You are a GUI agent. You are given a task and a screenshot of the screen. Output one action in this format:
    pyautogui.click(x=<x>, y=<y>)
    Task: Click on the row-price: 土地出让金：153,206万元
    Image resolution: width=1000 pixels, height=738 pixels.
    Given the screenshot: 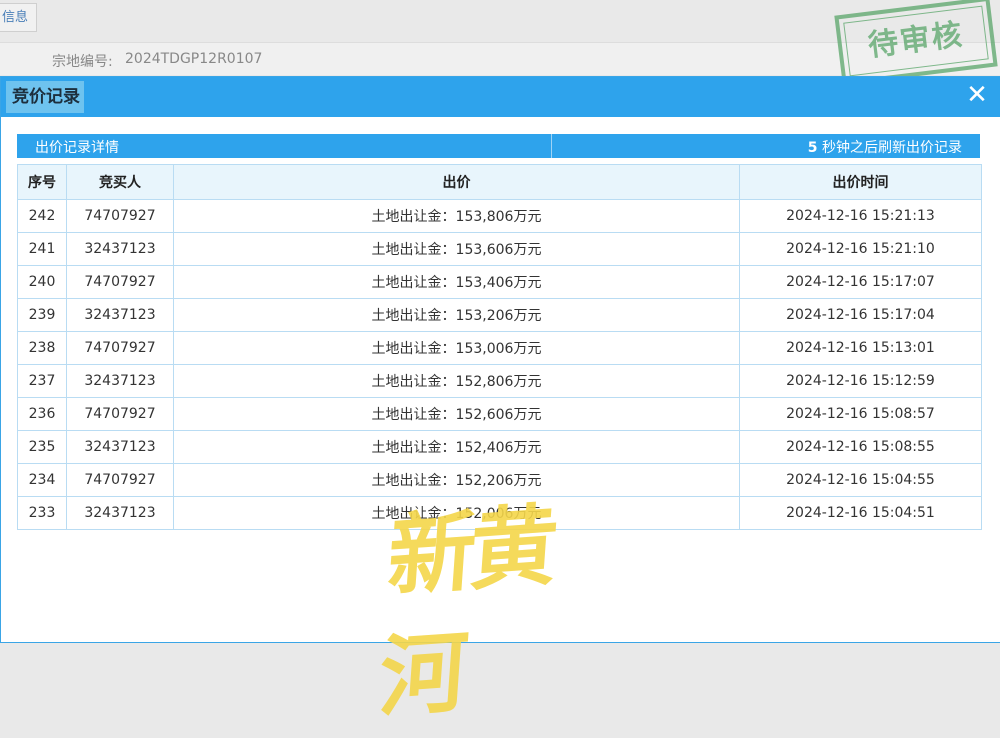 What is the action you would take?
    pyautogui.click(x=456, y=315)
    